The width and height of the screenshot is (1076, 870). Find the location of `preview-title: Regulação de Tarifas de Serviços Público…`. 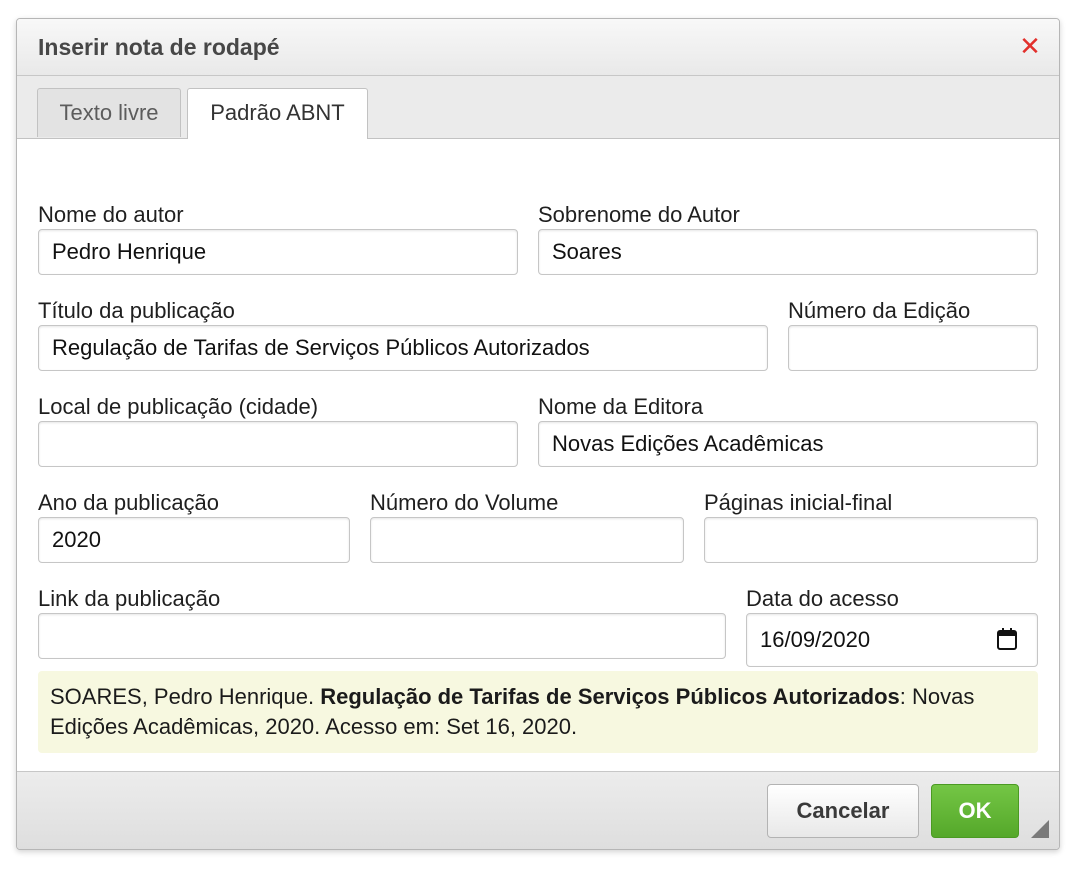

preview-title: Regulação de Tarifas de Serviços Público… is located at coordinates (610, 696).